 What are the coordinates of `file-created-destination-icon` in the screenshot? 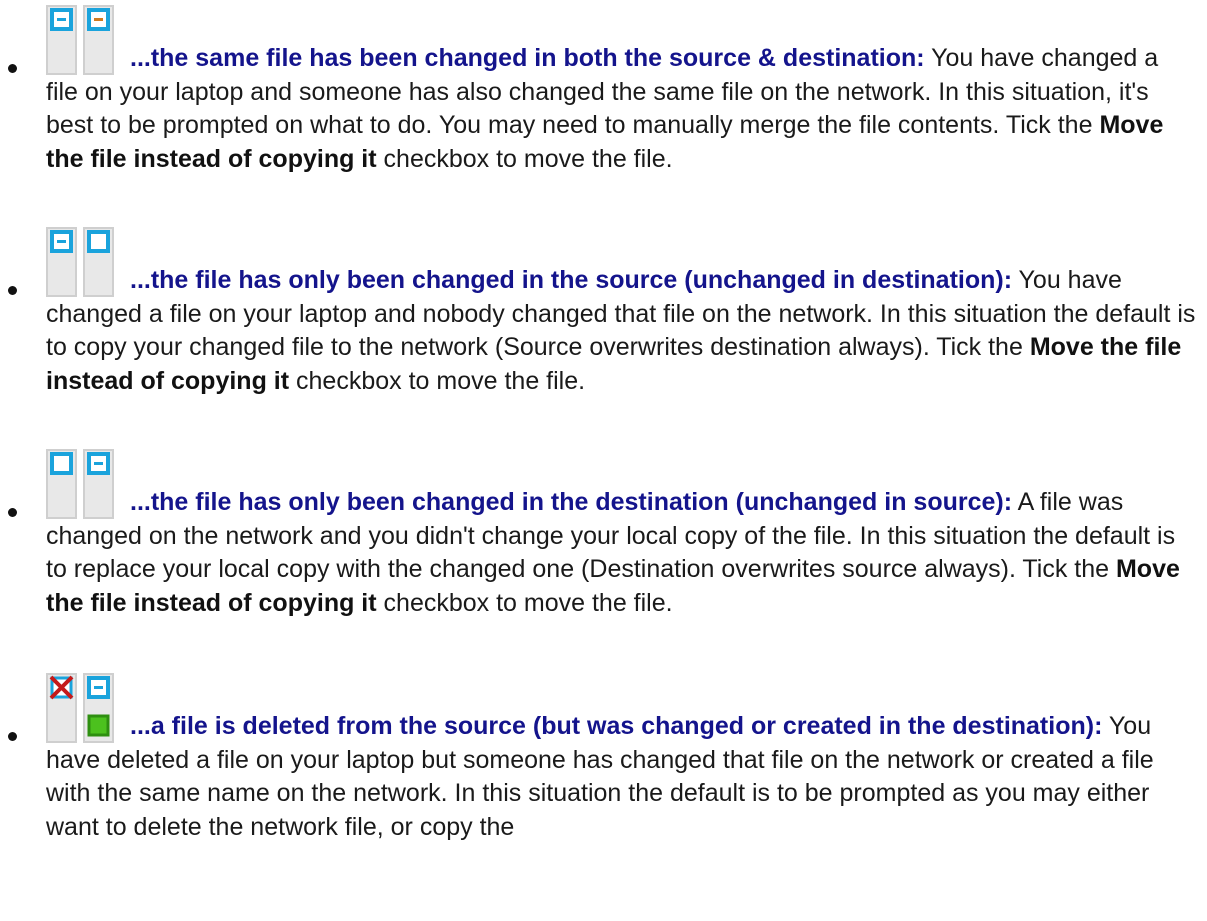 It's located at (98, 708).